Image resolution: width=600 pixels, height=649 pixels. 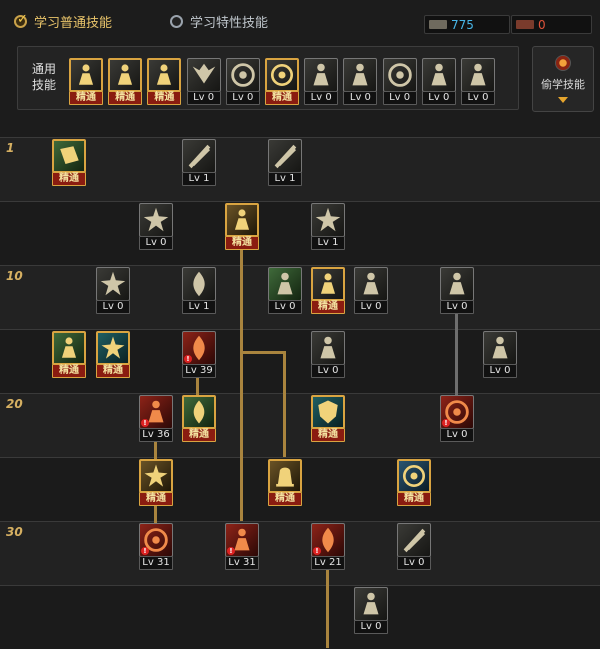 What do you see at coordinates (328, 546) in the screenshot?
I see `skill-slot: ! Lv 21` at bounding box center [328, 546].